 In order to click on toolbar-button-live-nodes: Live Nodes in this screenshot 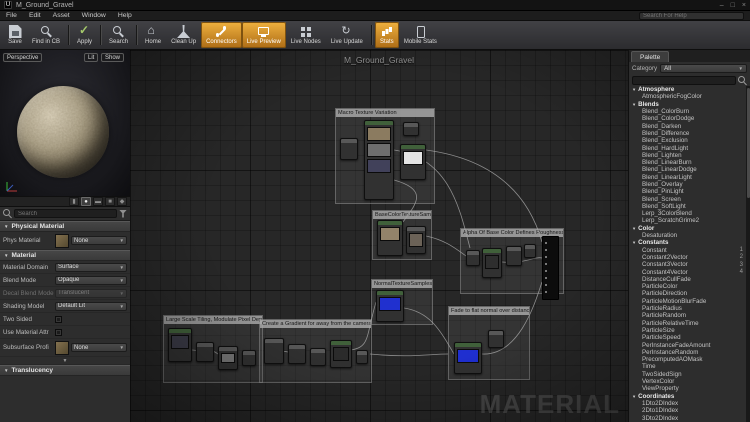, I will do `click(306, 35)`.